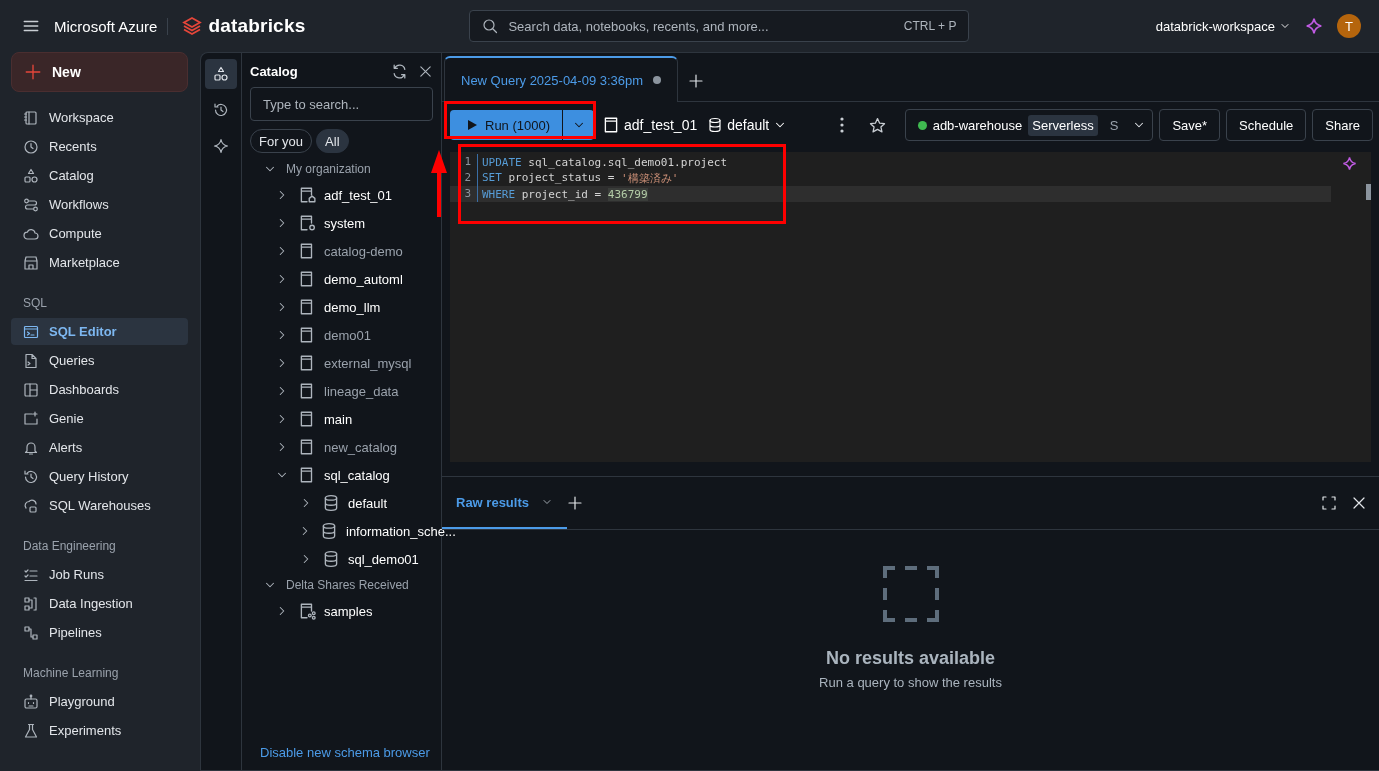 This screenshot has width=1379, height=771. What do you see at coordinates (910, 594) in the screenshot?
I see `empty-selection-icon` at bounding box center [910, 594].